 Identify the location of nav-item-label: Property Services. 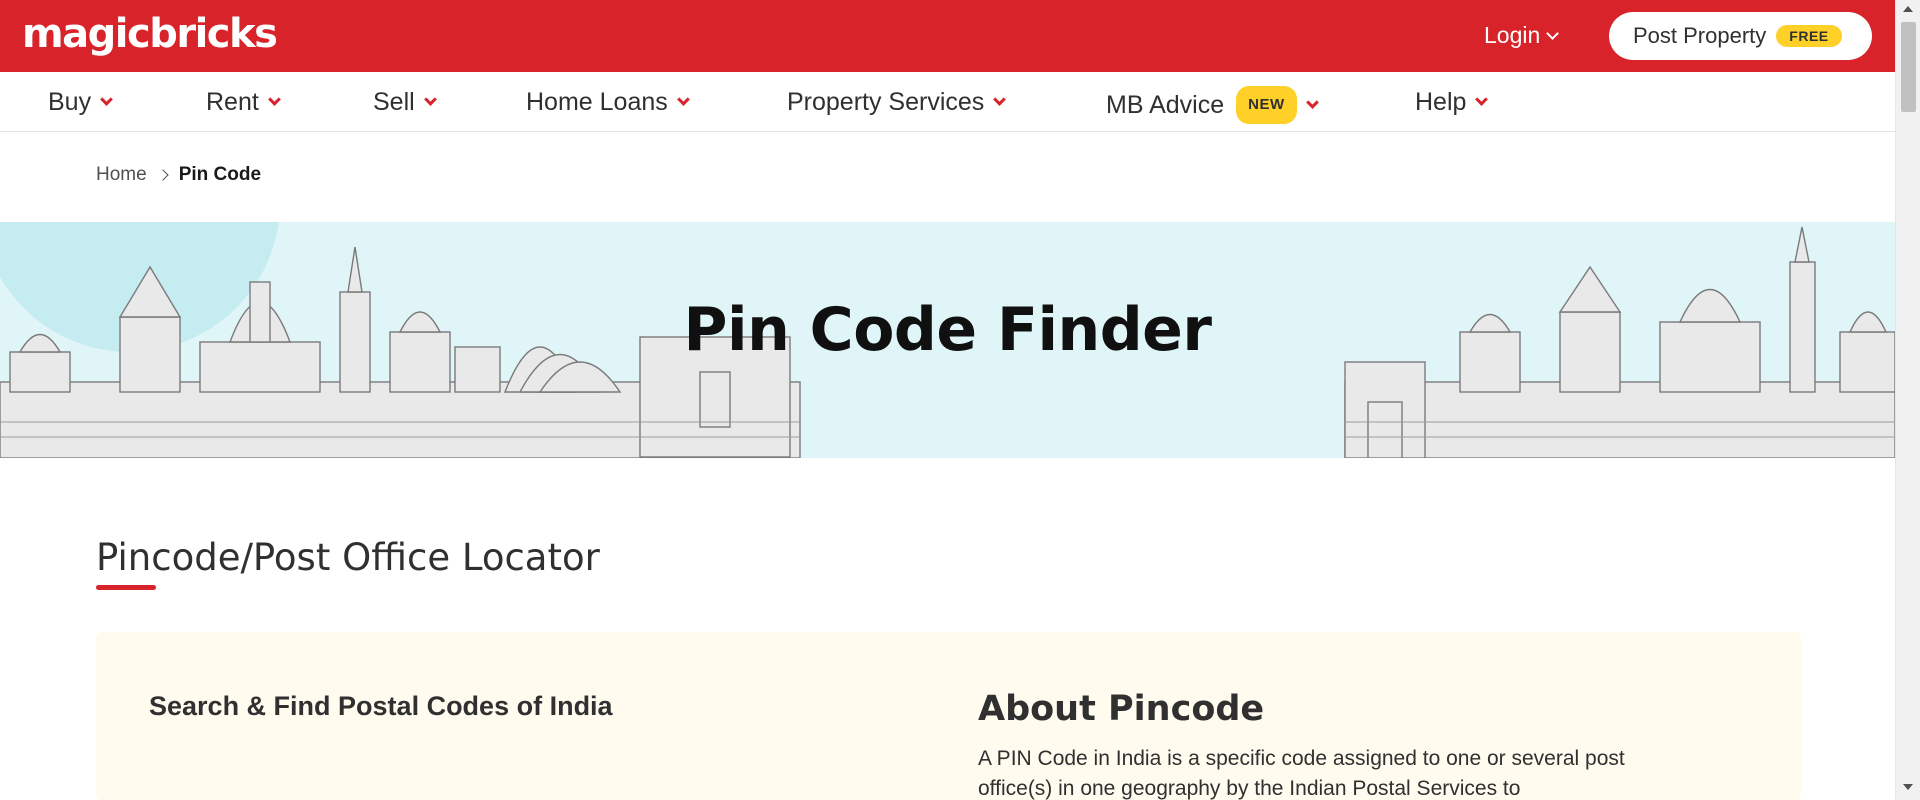
(886, 102).